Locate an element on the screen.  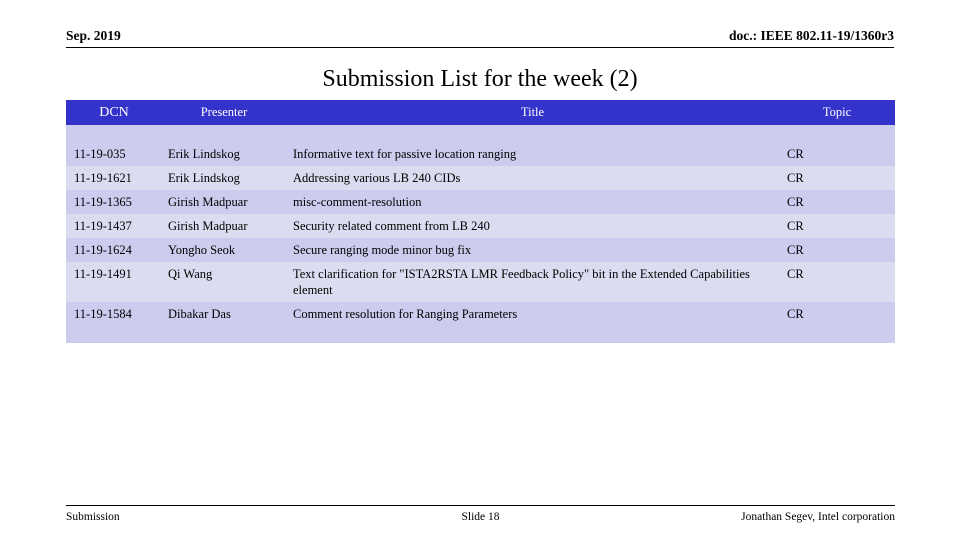
table-header-row: DCN Presenter Title Topic is located at coordinates (480, 112).